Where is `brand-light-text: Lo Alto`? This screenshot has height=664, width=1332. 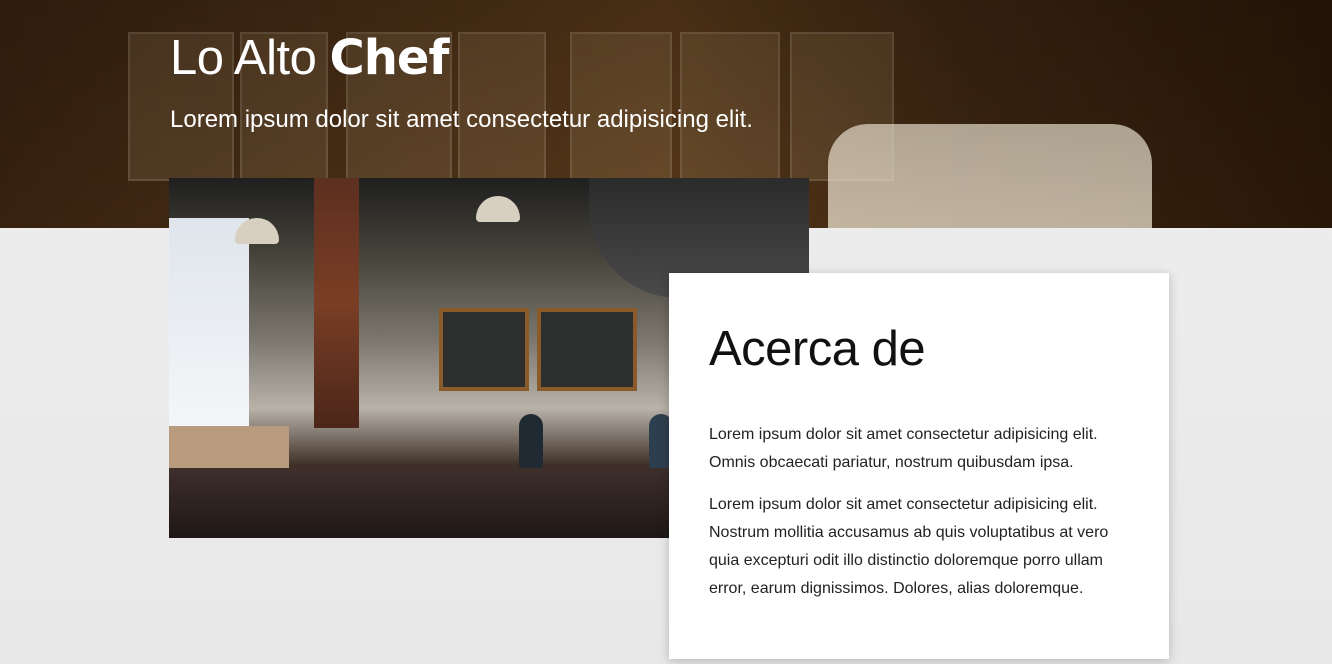
brand-light-text: Lo Alto is located at coordinates (243, 58).